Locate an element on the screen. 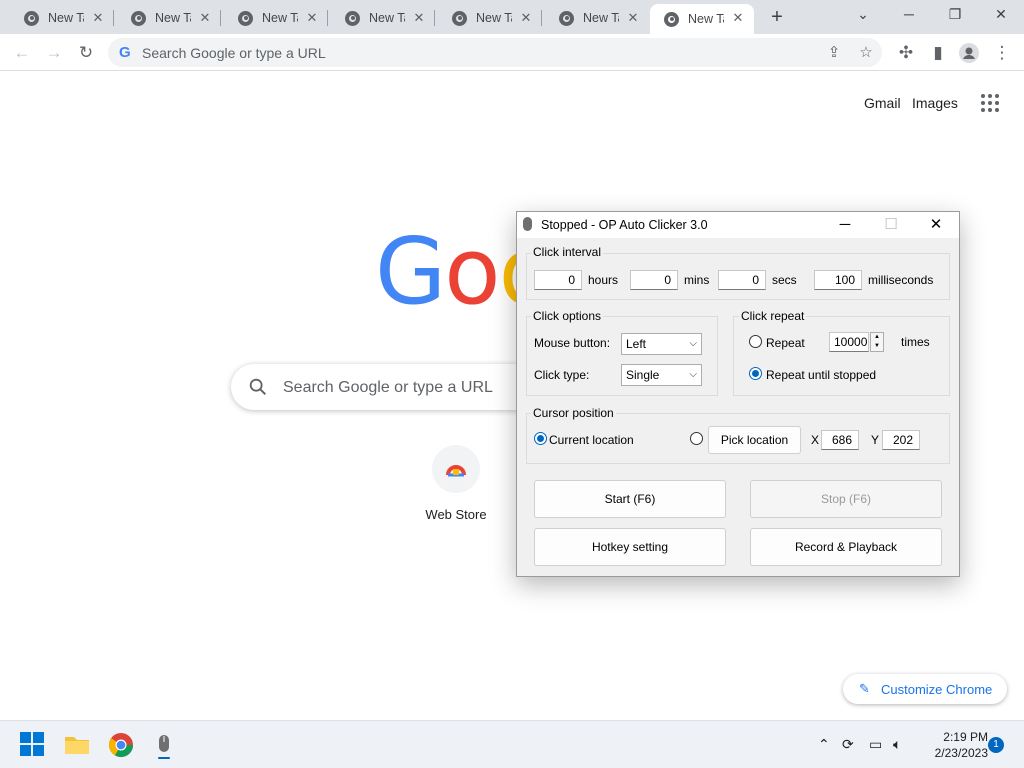 This screenshot has height=768, width=1024. dialog-title-bar: Stopped - OP Auto Clicker 3.0 ─ ☐ ✕ is located at coordinates (738, 225).